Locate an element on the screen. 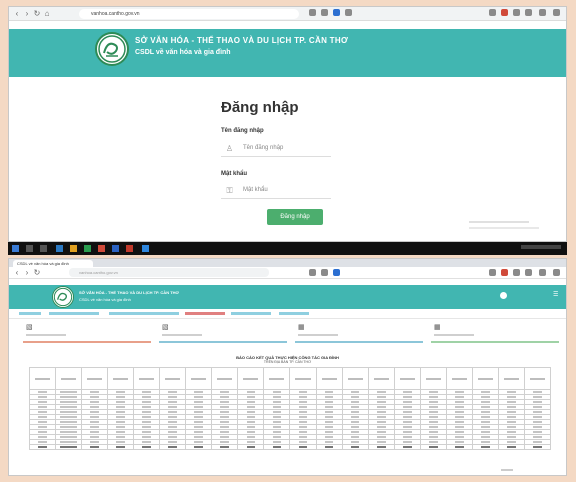 The width and height of the screenshot is (576, 482). user-icon: ♙ is located at coordinates (229, 148).